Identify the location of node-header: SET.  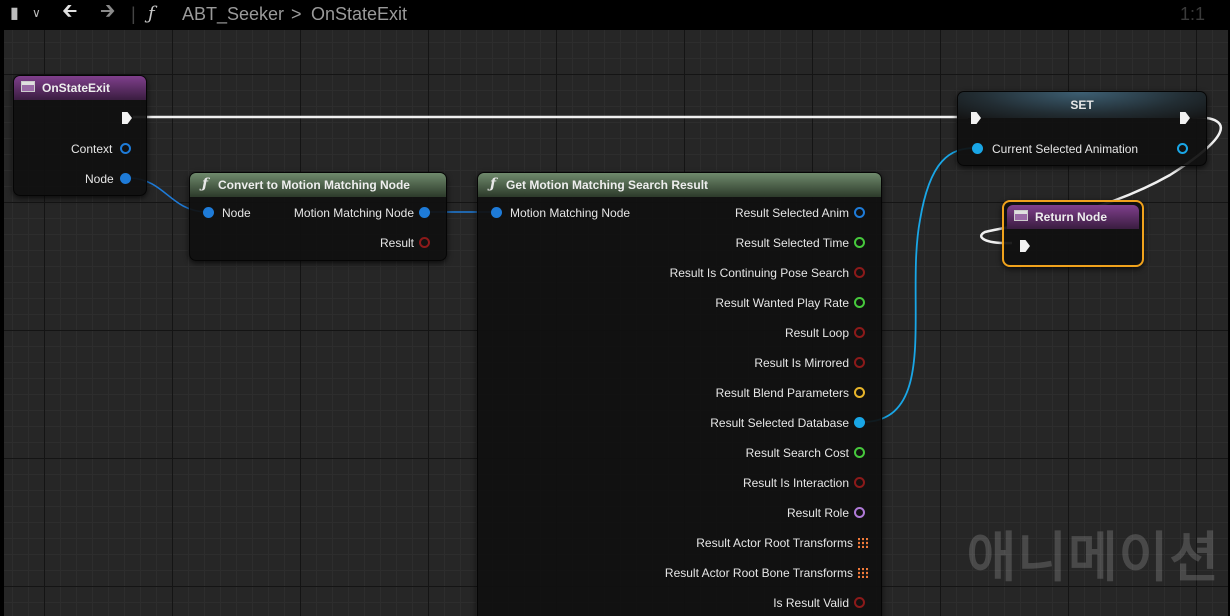
(1082, 105).